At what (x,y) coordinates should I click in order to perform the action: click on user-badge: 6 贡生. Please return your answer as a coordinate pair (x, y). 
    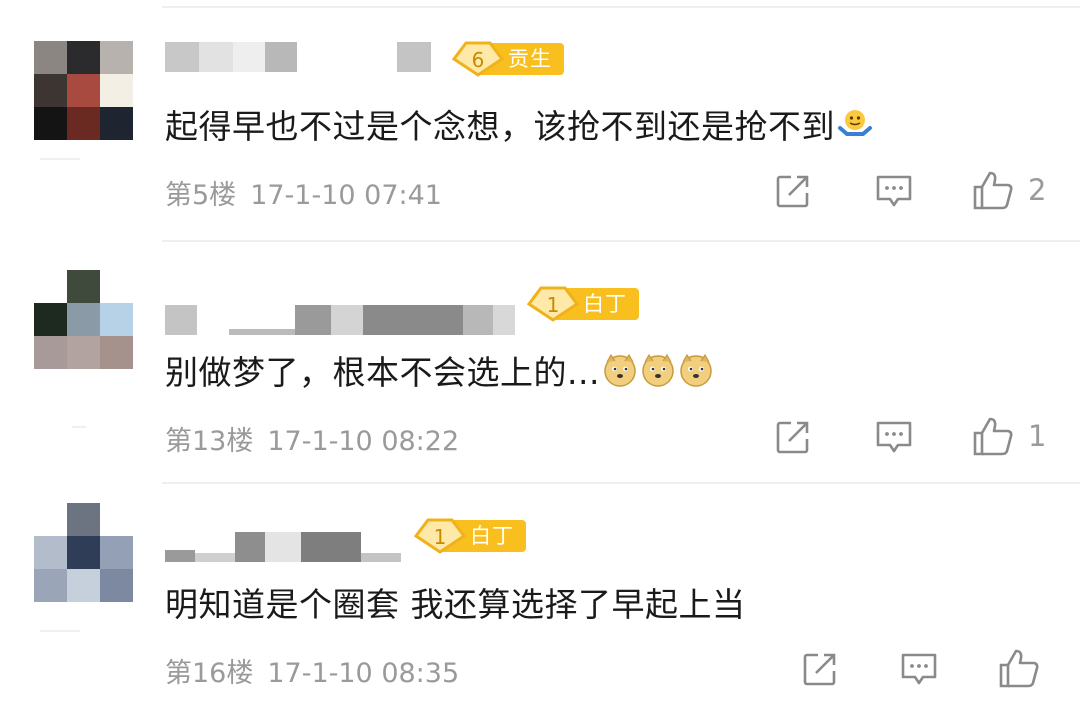
    Looking at the image, I should click on (508, 59).